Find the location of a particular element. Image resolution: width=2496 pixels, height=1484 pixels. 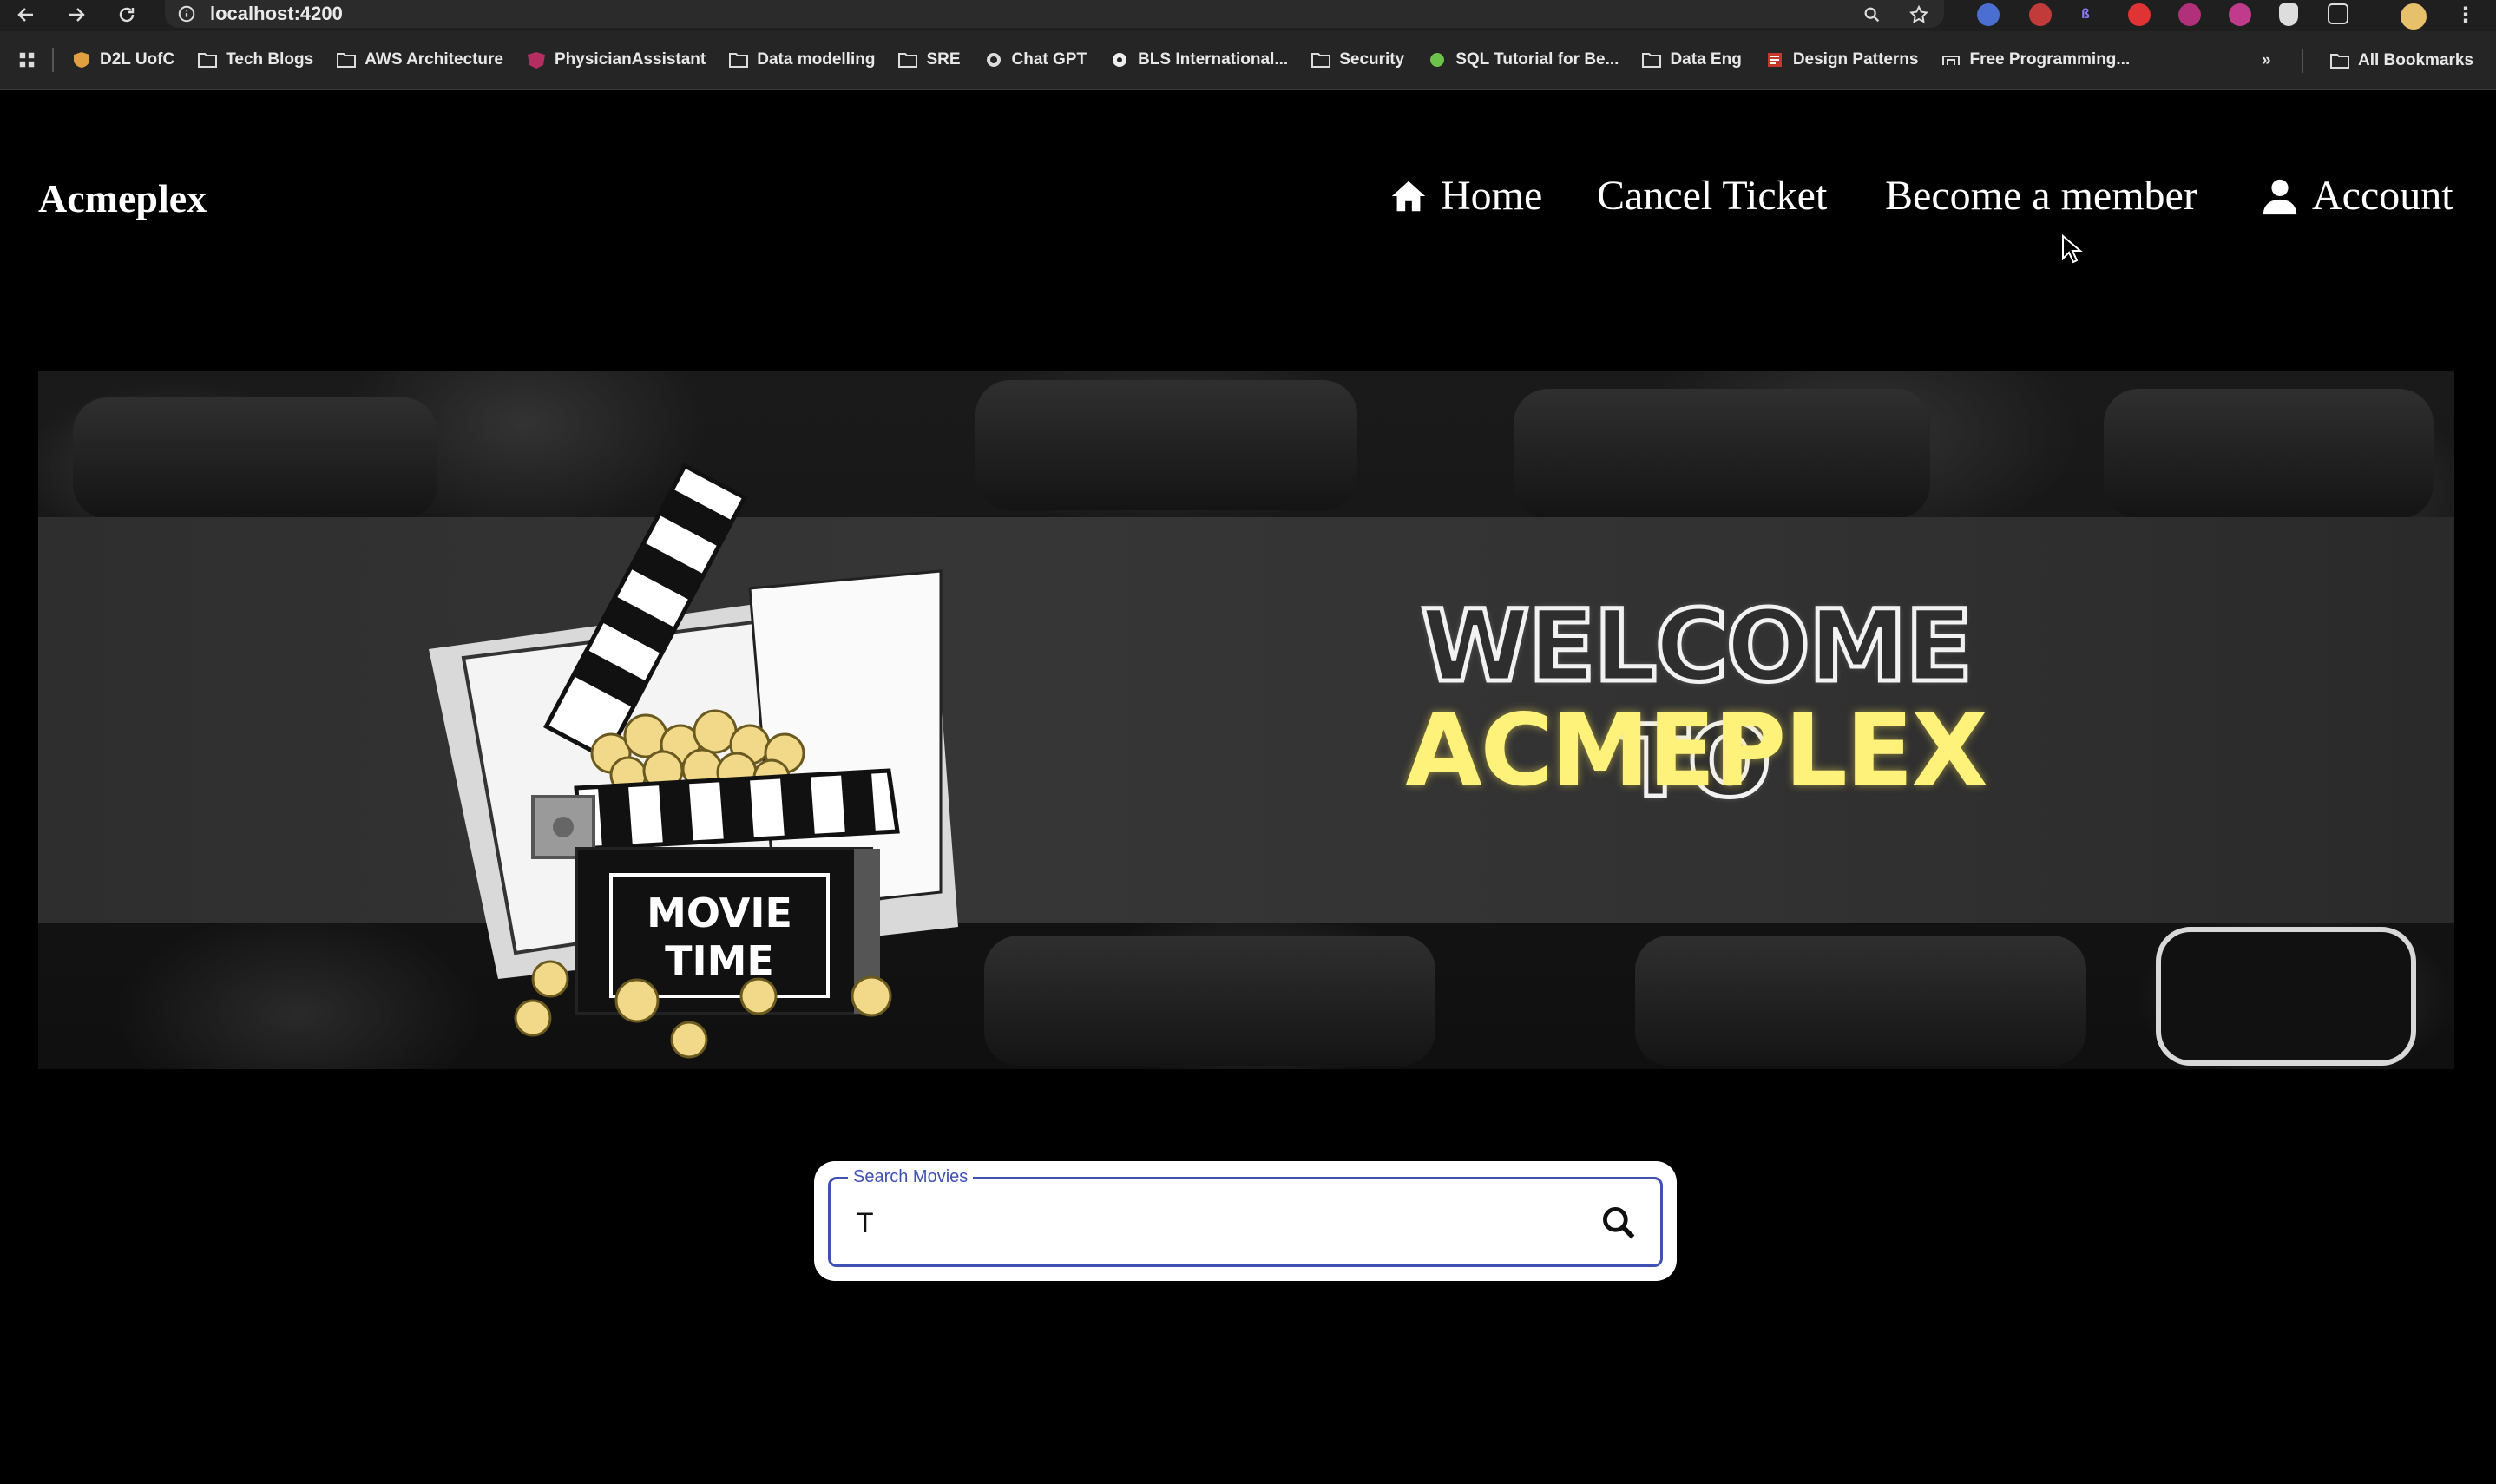

more-bookmarks-button: » is located at coordinates (2266, 61).